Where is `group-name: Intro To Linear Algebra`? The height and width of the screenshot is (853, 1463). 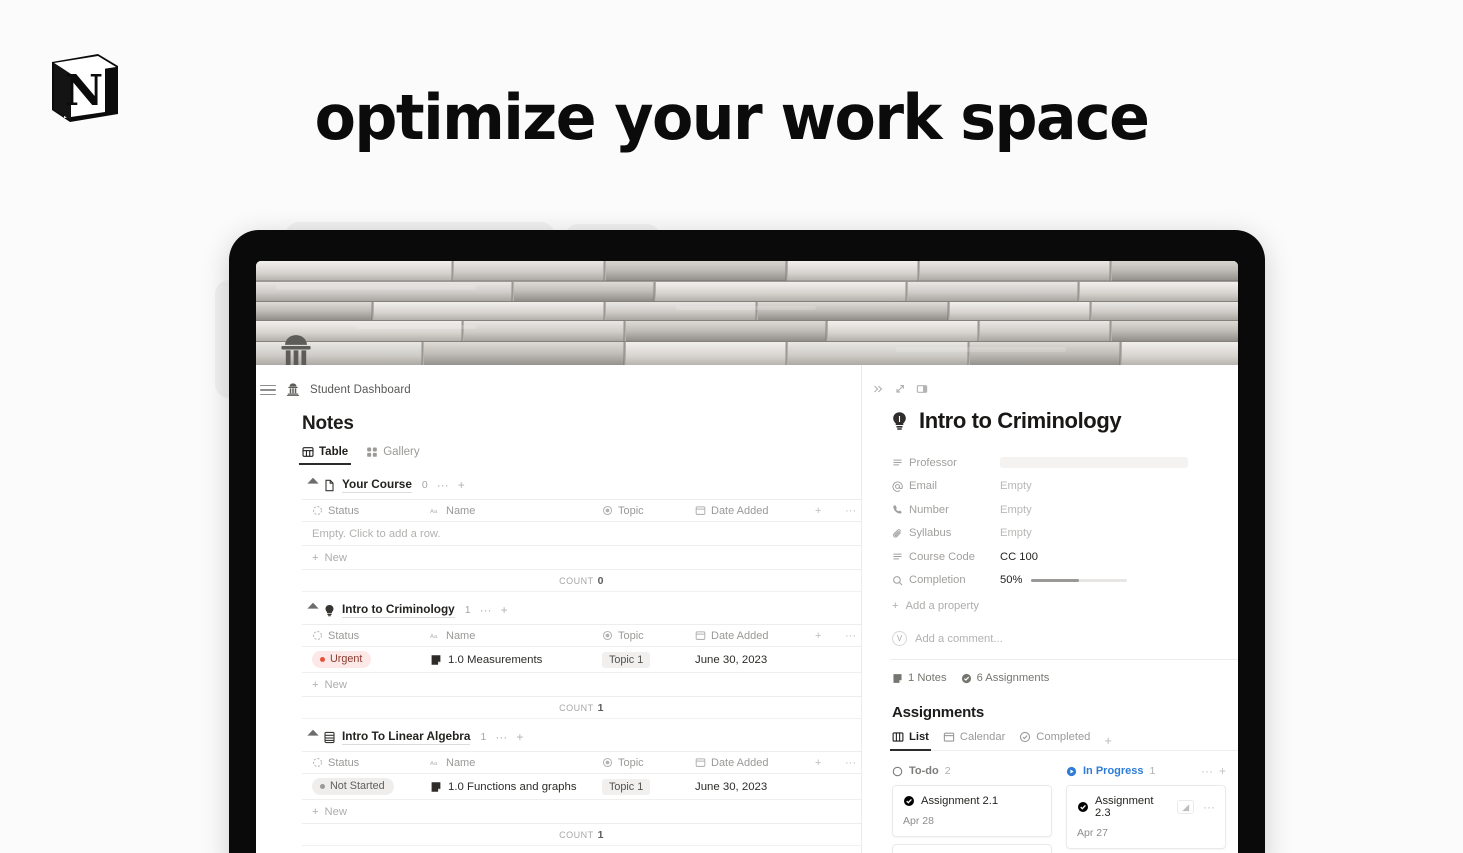 group-name: Intro To Linear Algebra is located at coordinates (406, 737).